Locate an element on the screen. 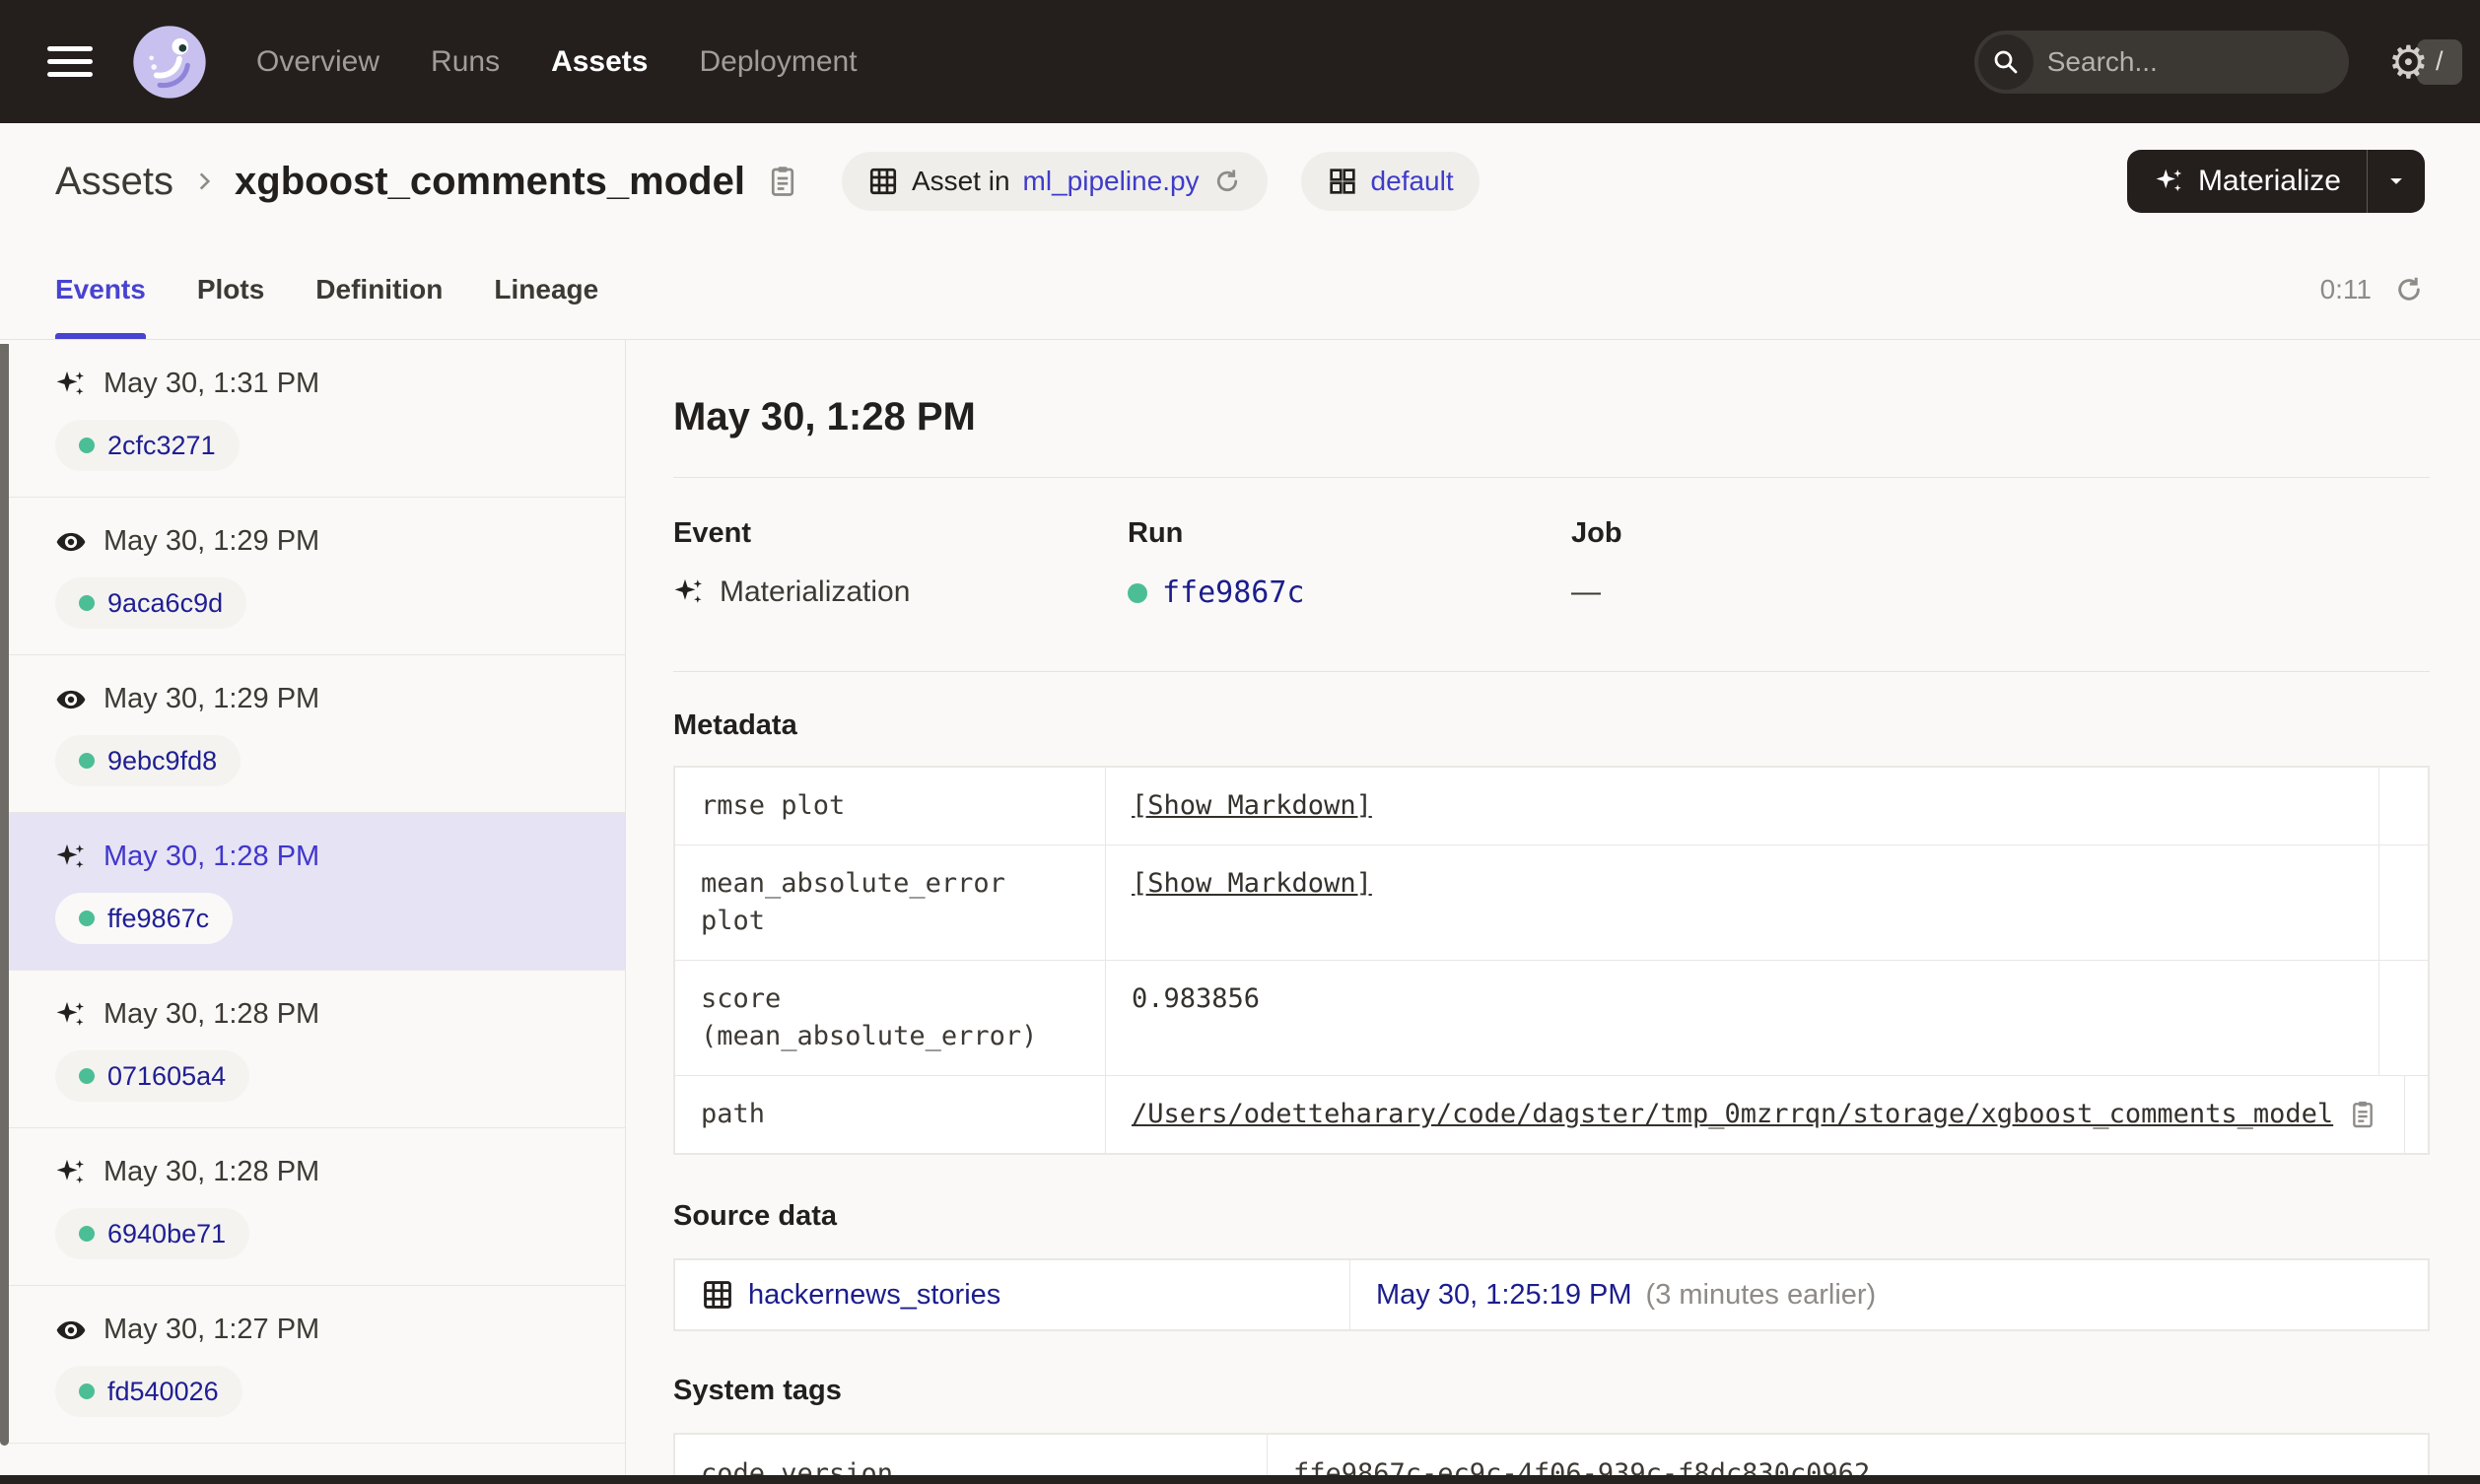  nav-item-runs: Runs is located at coordinates (465, 62).